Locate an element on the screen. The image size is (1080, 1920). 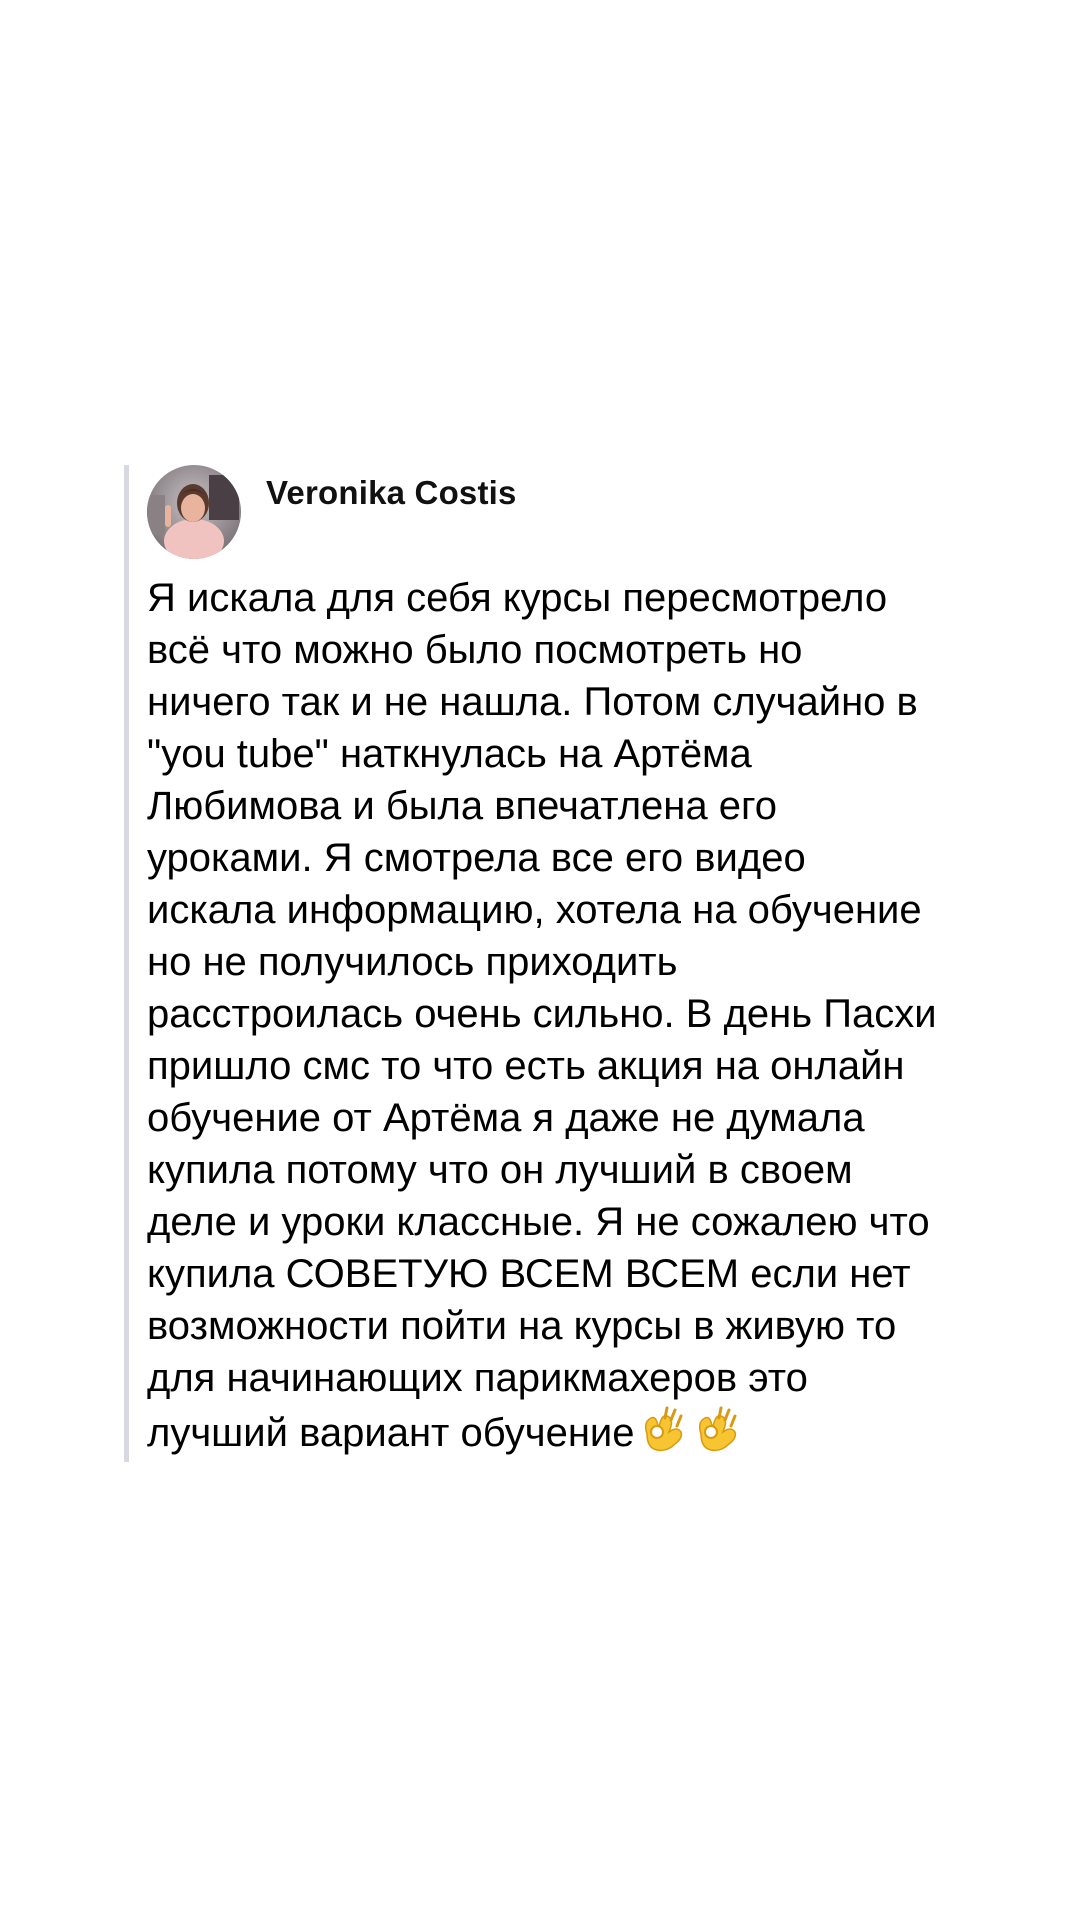
emoji-group is located at coordinates (691, 1435).